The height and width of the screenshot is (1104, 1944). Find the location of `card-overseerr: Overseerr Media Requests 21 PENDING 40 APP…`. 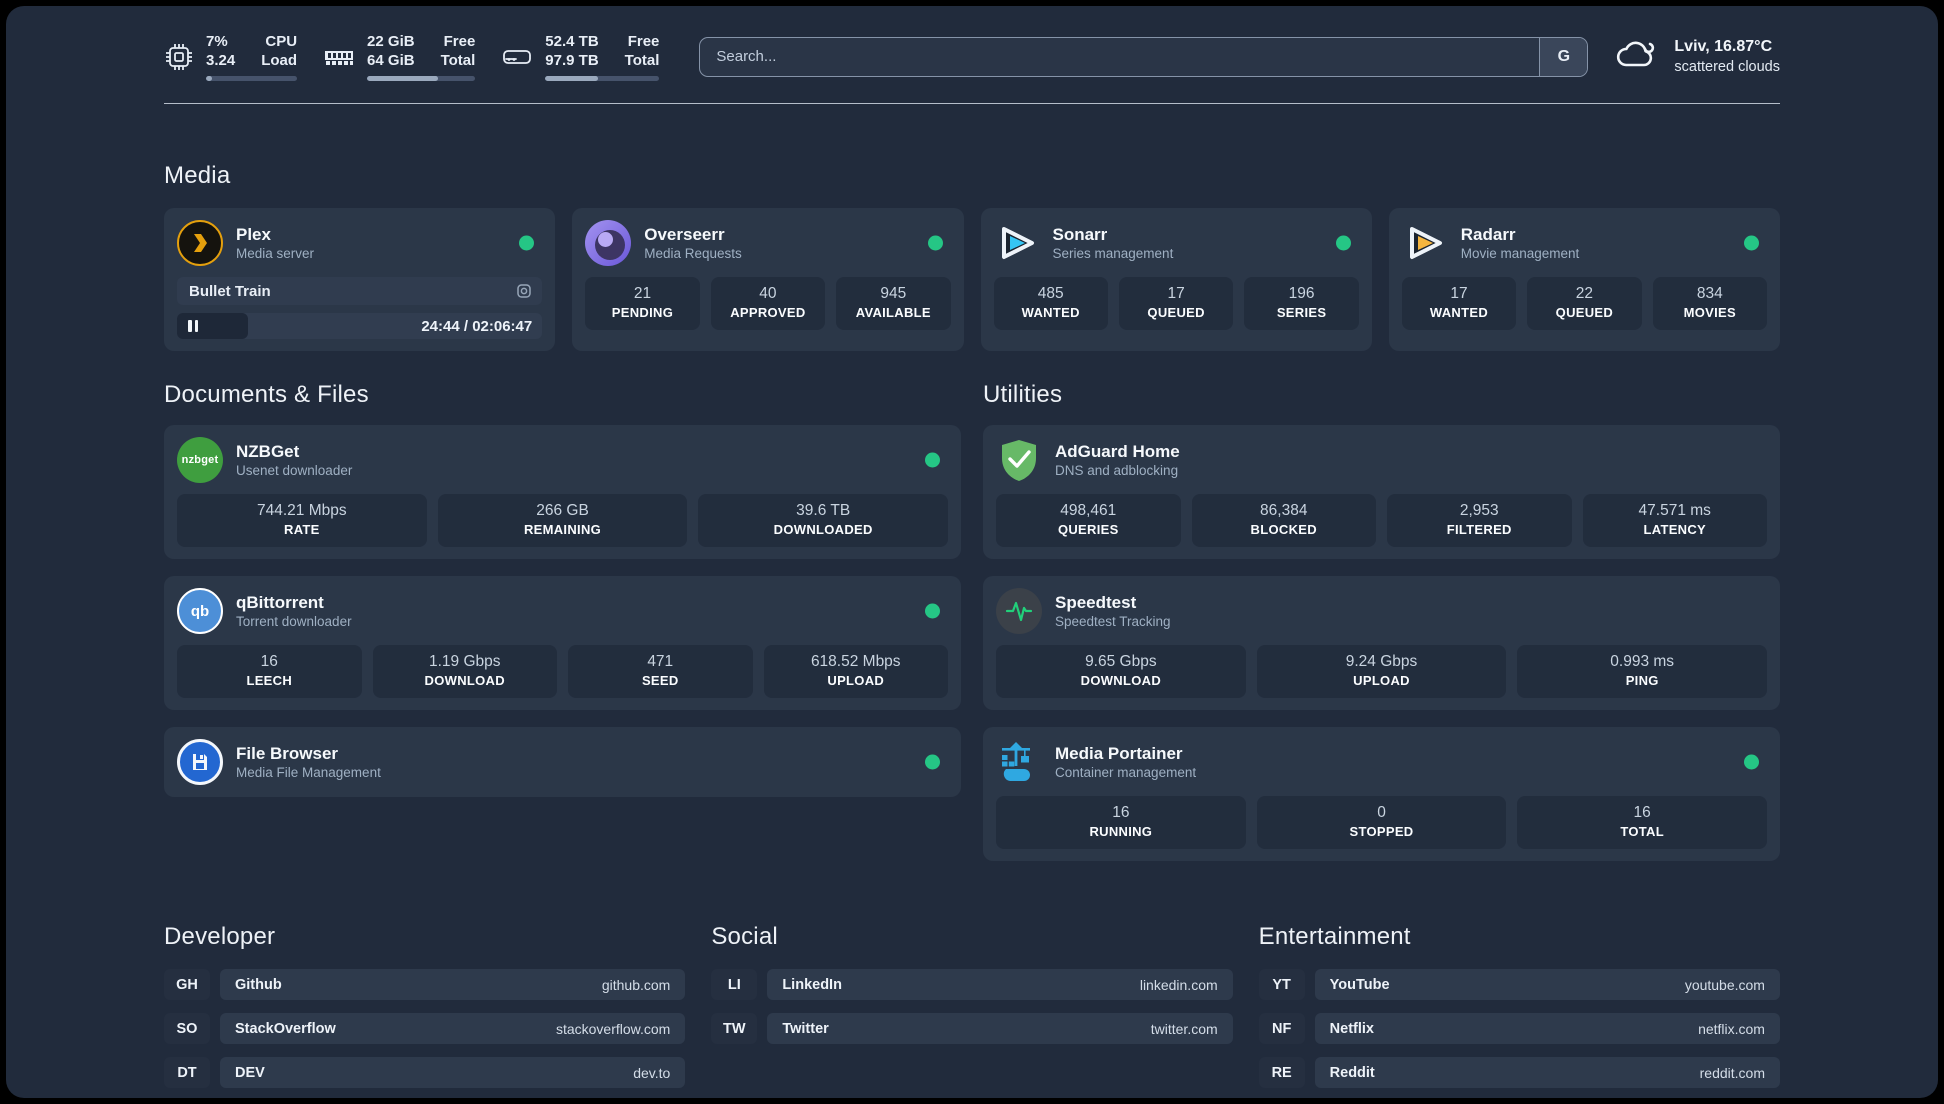

card-overseerr: Overseerr Media Requests 21 PENDING 40 APP… is located at coordinates (768, 279).